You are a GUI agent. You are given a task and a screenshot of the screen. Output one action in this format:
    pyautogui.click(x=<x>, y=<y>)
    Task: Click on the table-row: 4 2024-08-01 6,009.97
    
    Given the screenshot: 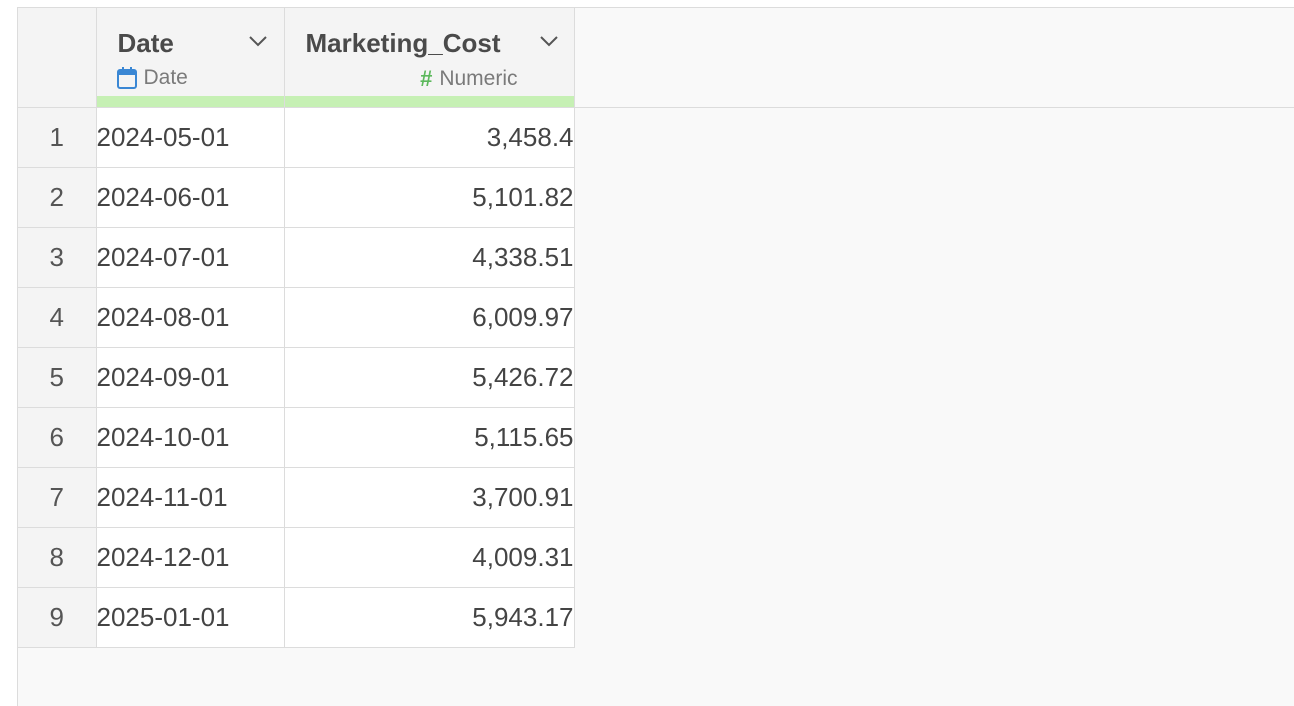 What is the action you would take?
    pyautogui.click(x=296, y=317)
    